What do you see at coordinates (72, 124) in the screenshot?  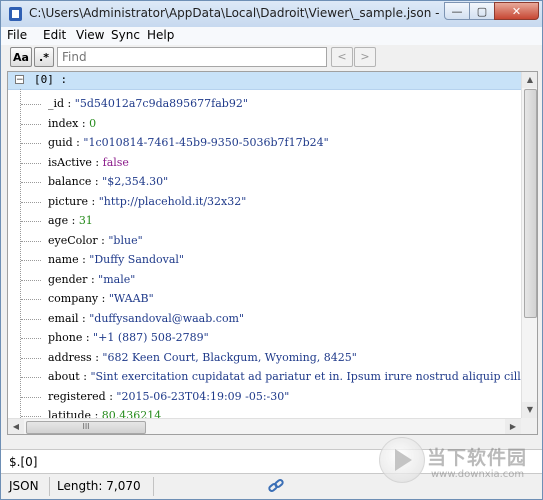 I see `tree-entry: index : 0` at bounding box center [72, 124].